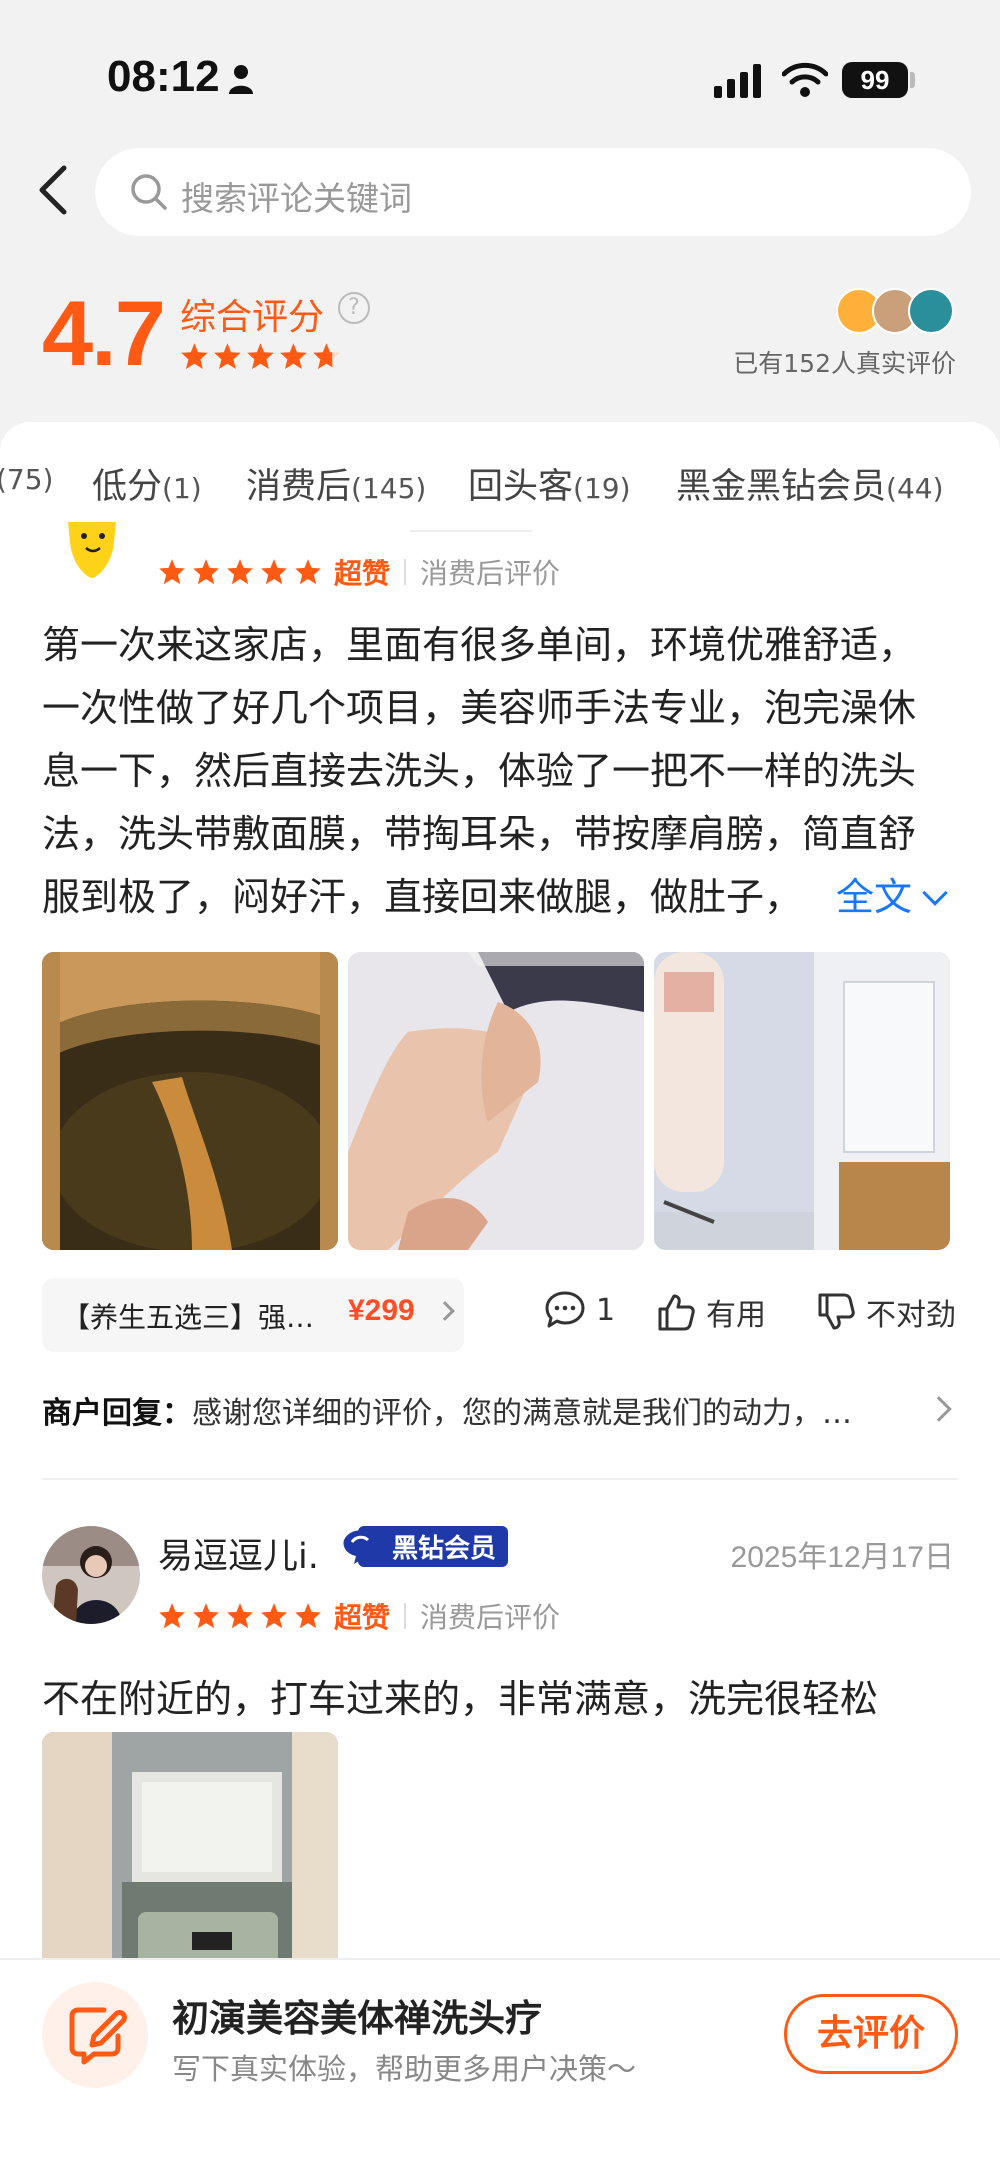 This screenshot has height=2174, width=1000. What do you see at coordinates (445, 1311) in the screenshot?
I see `chevron-right-icon` at bounding box center [445, 1311].